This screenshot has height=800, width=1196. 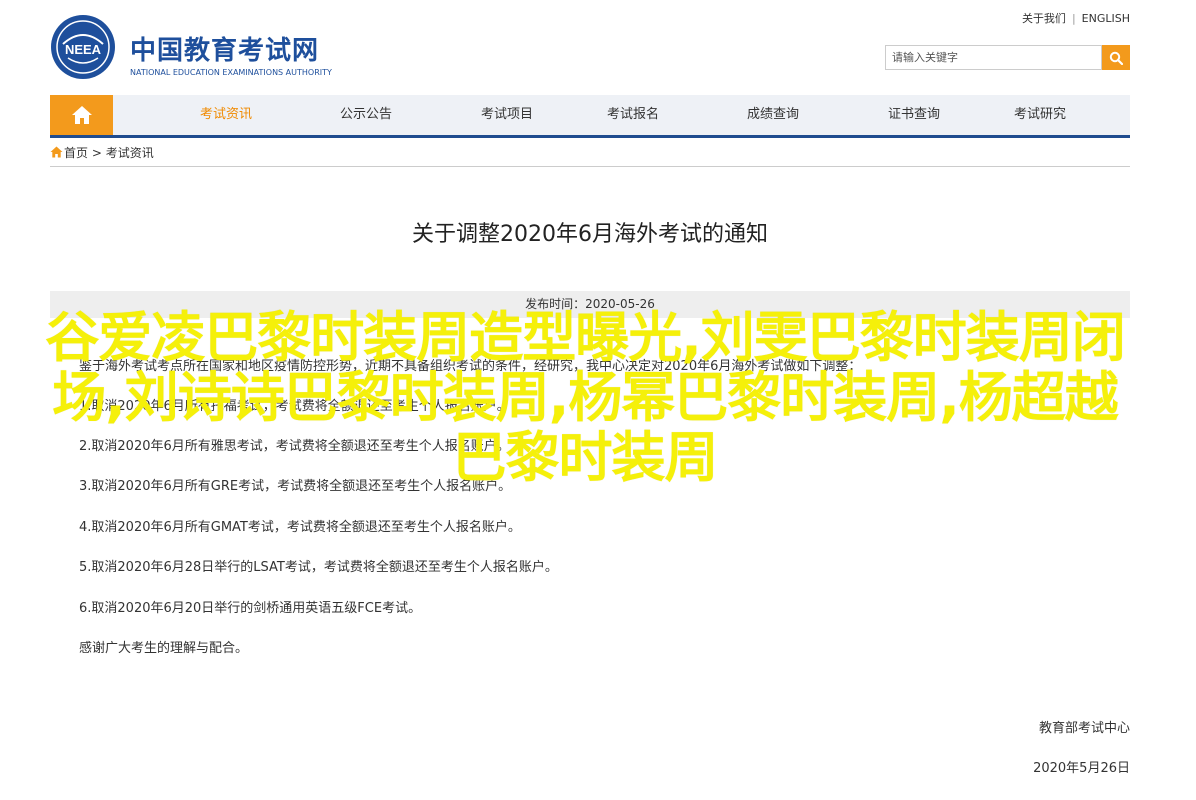 What do you see at coordinates (83, 49) in the screenshot?
I see `emblem-text: NEEA` at bounding box center [83, 49].